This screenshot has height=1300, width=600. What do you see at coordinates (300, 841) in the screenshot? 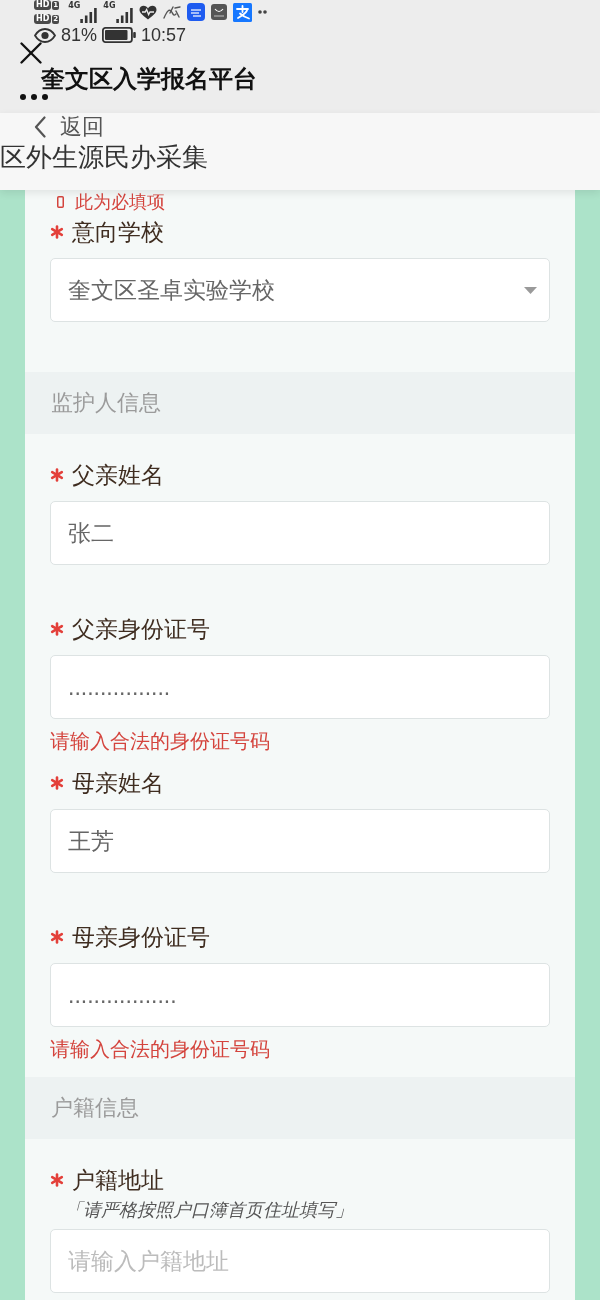
I see `input-field: 王芳` at bounding box center [300, 841].